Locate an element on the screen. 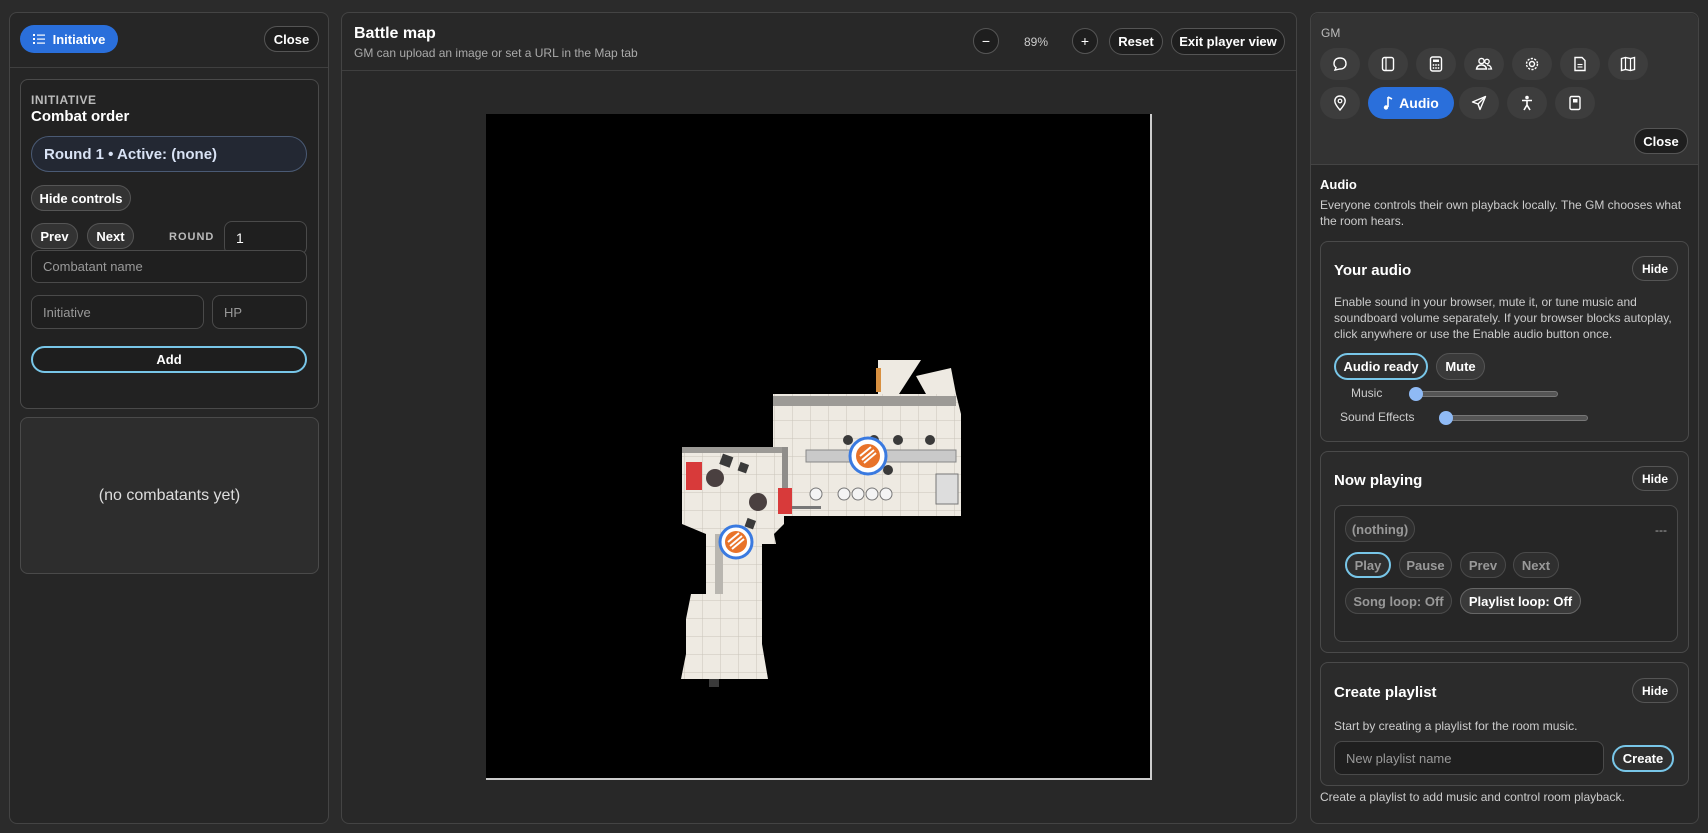  page-icon is located at coordinates (1388, 64).